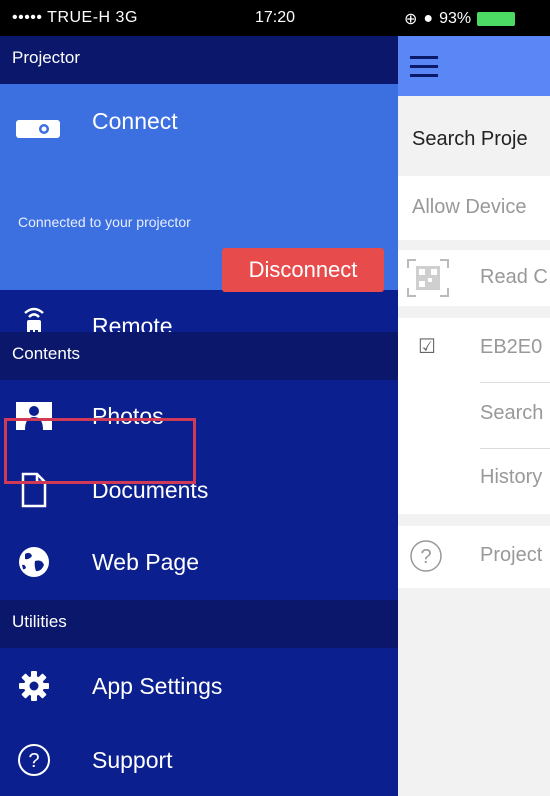 Image resolution: width=550 pixels, height=796 pixels. I want to click on status-bar: ••••• TRUE-H 3G 17:20 ⊕ ● 93%, so click(275, 18).